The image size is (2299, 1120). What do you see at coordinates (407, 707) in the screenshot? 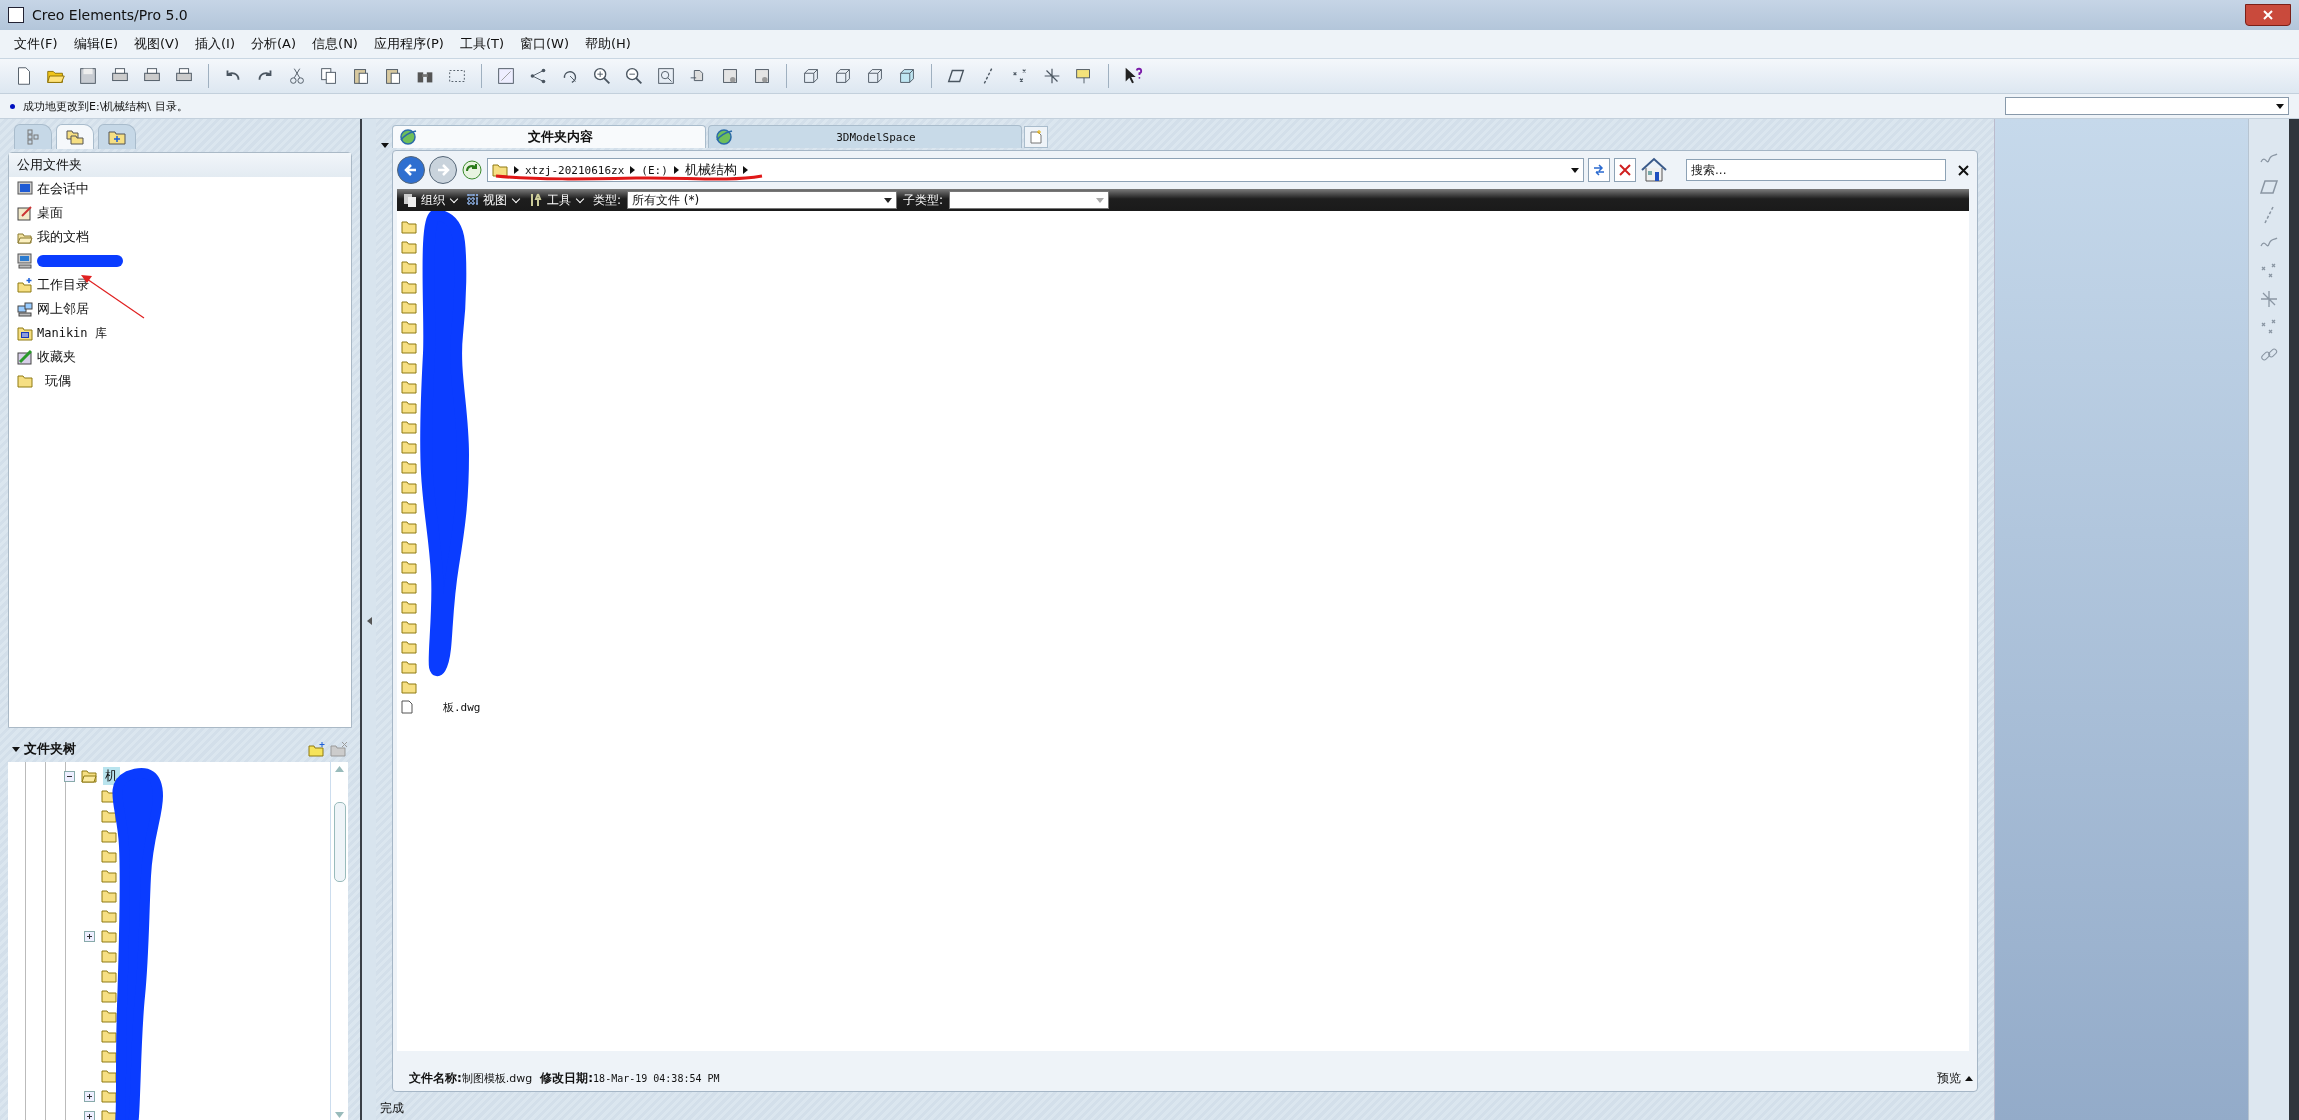
I see `file-icon` at bounding box center [407, 707].